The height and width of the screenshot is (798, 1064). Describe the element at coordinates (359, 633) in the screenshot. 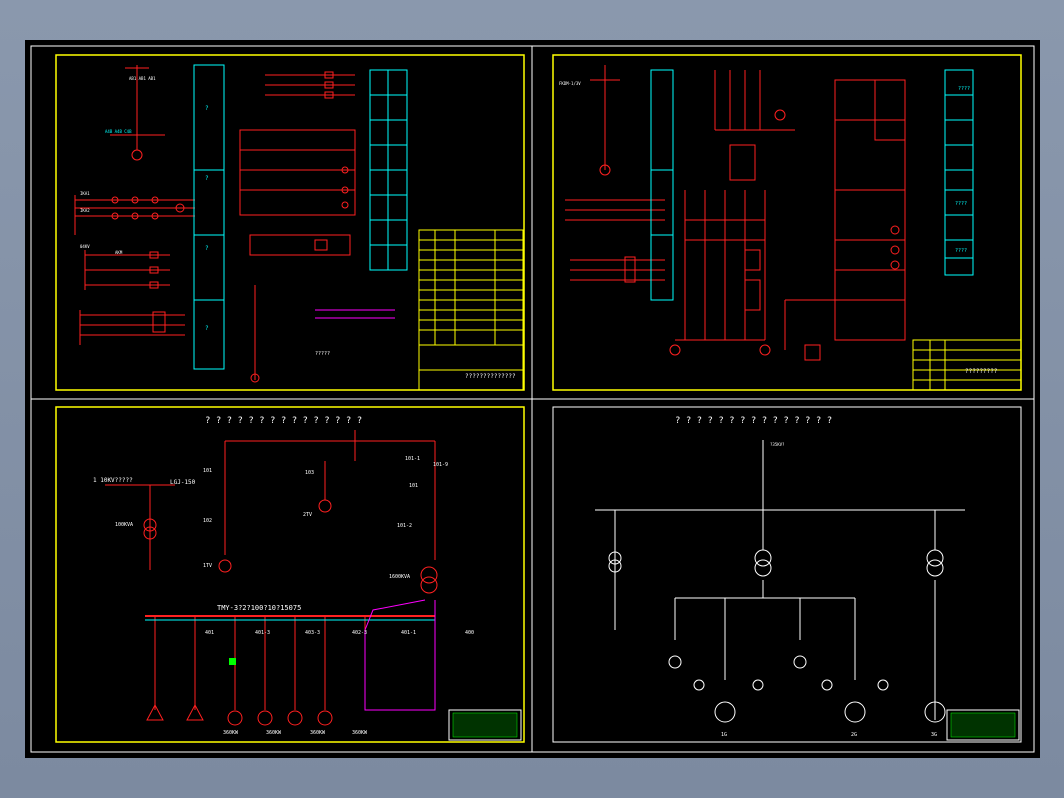

I see `feeder-label: 402-3` at that location.